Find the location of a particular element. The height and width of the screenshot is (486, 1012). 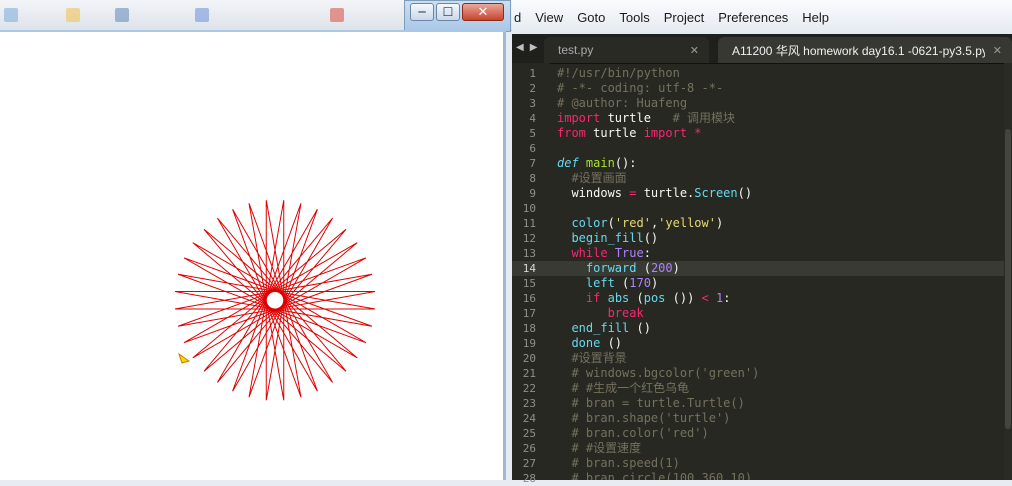

tab-label: test.py is located at coordinates (576, 50).